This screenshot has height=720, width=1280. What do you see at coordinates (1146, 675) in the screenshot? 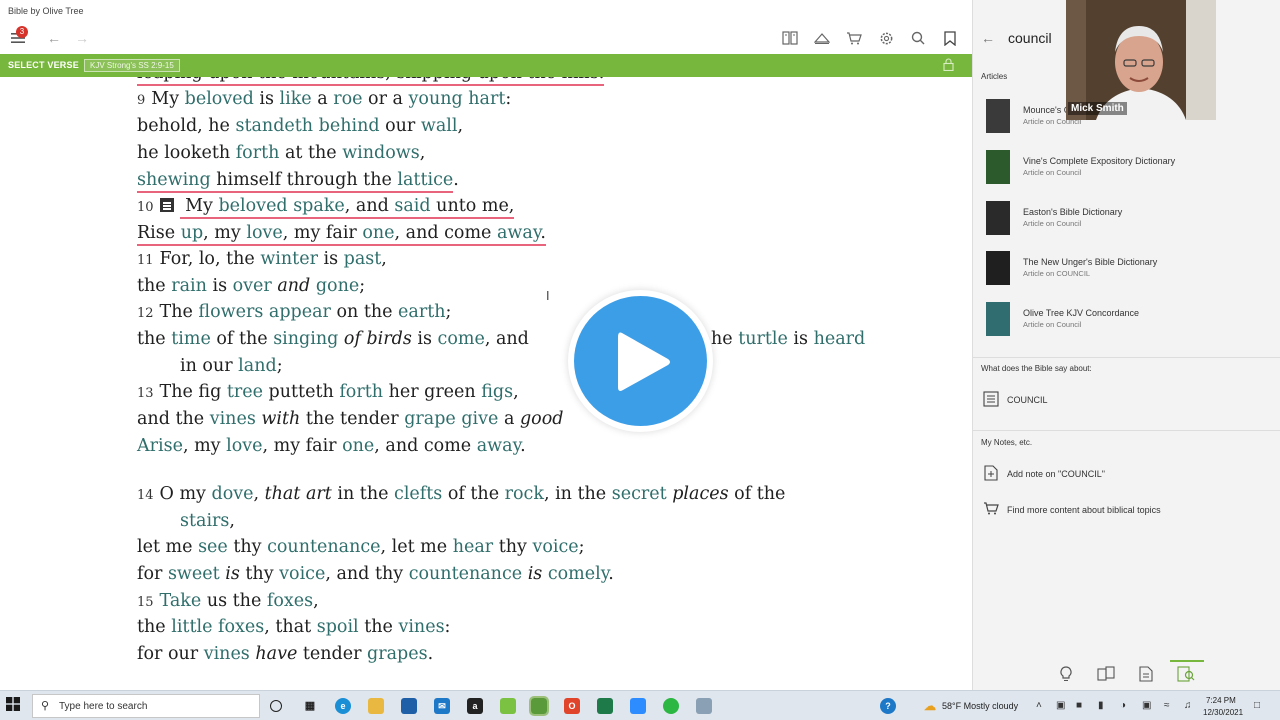
I see `document-icon` at bounding box center [1146, 675].